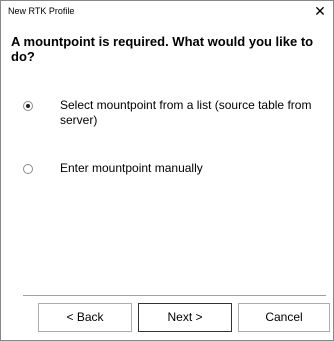 The image size is (334, 341). Describe the element at coordinates (320, 11) in the screenshot. I see `close-button: ✕` at that location.